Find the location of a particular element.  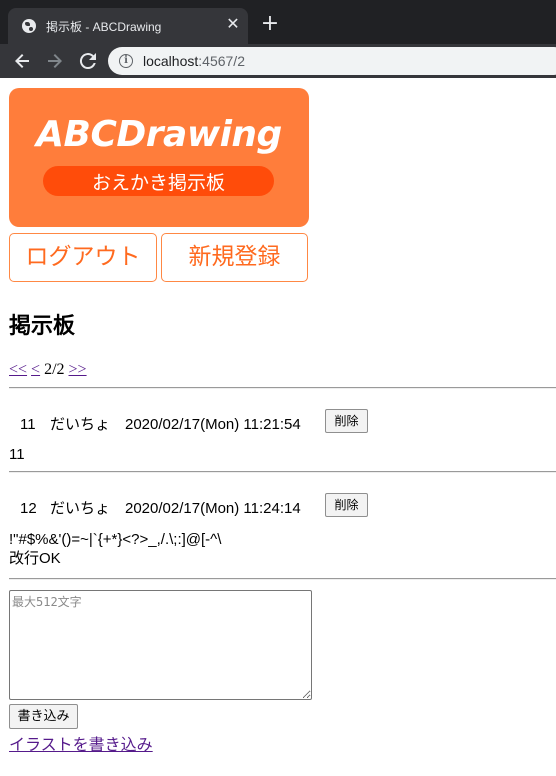

register-button: 新規登録 is located at coordinates (234, 257).